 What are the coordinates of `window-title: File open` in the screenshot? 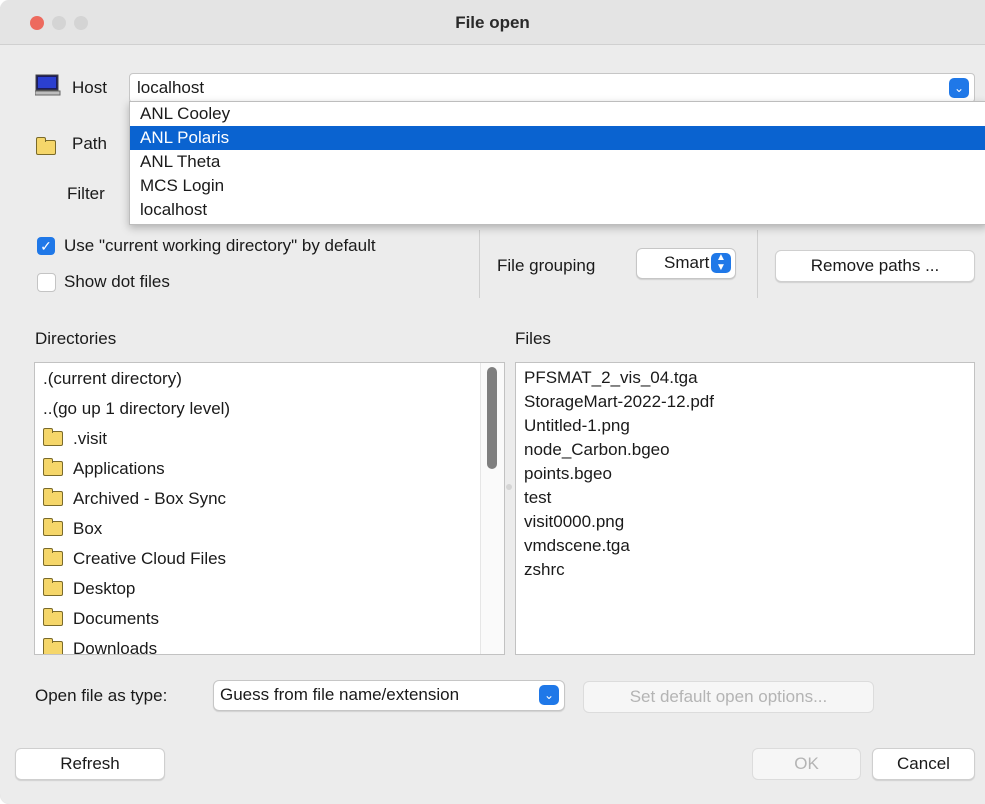 It's located at (492, 22).